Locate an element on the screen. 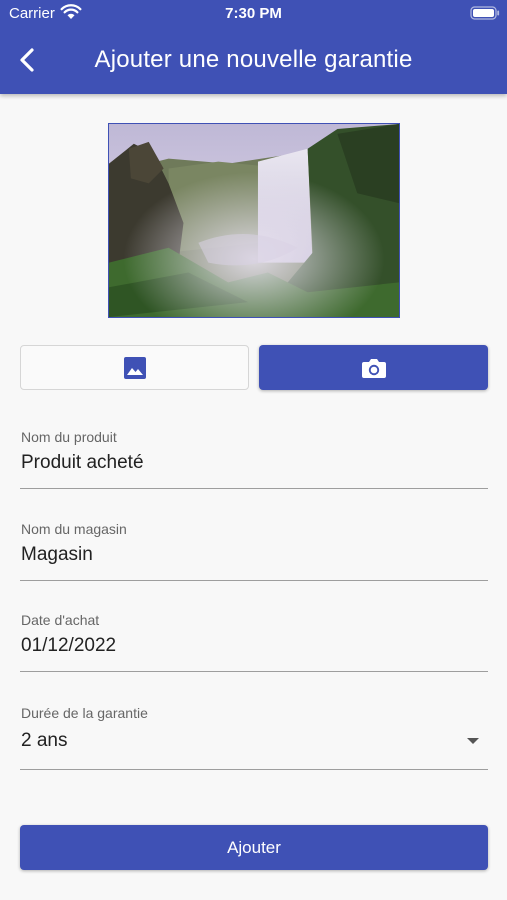 Image resolution: width=507 pixels, height=900 pixels. image-icon is located at coordinates (134, 367).